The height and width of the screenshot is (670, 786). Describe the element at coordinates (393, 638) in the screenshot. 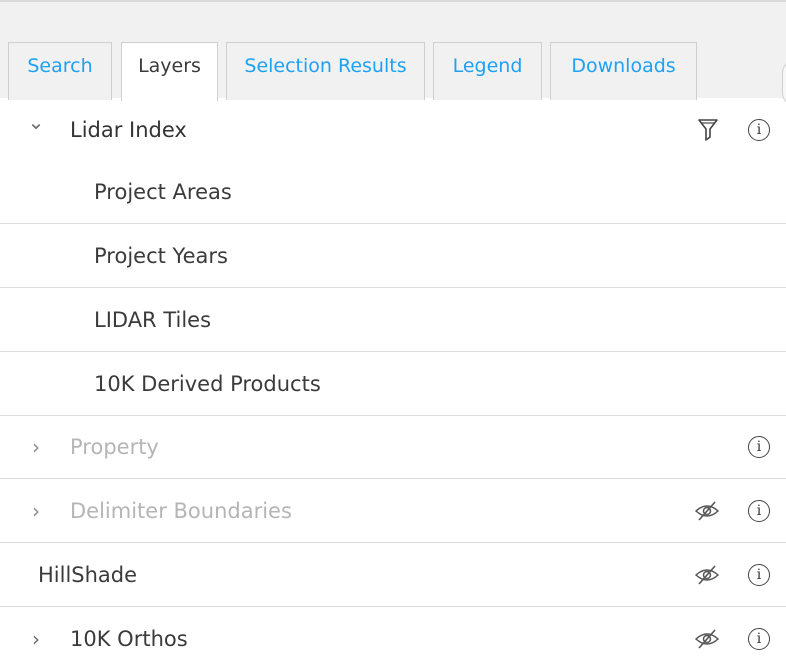

I see `layer-row-10k-orthos: › 10K Orthos i` at that location.